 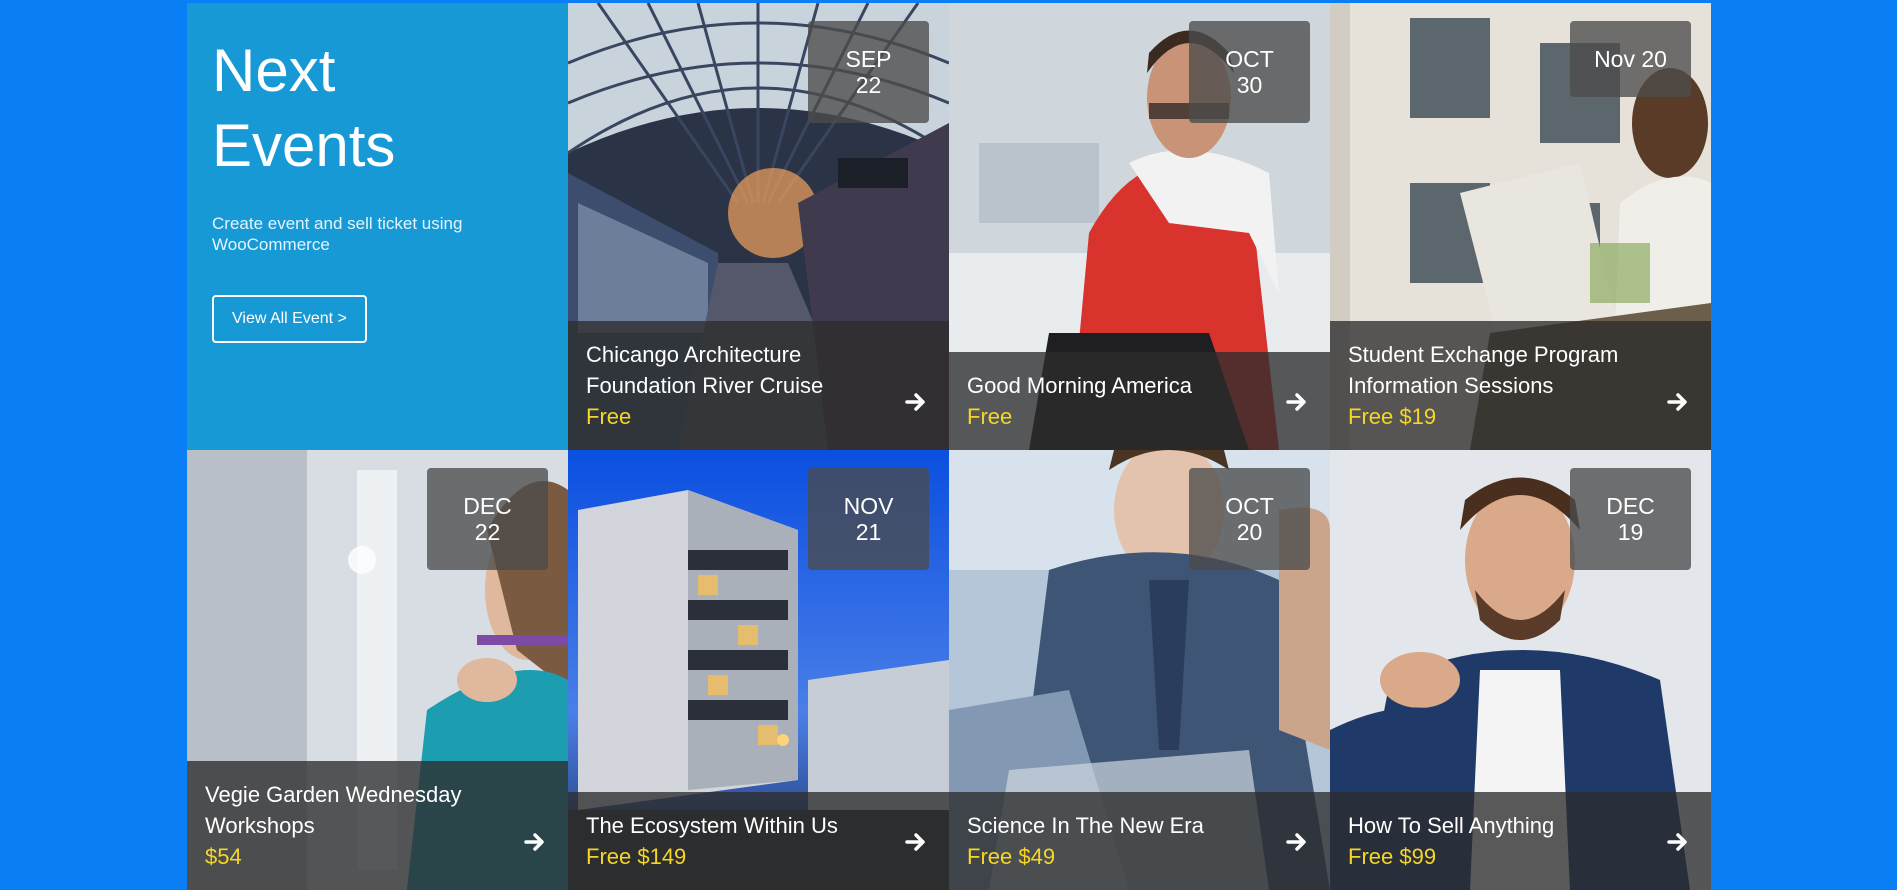 I want to click on section-title: Next Events, so click(x=304, y=108).